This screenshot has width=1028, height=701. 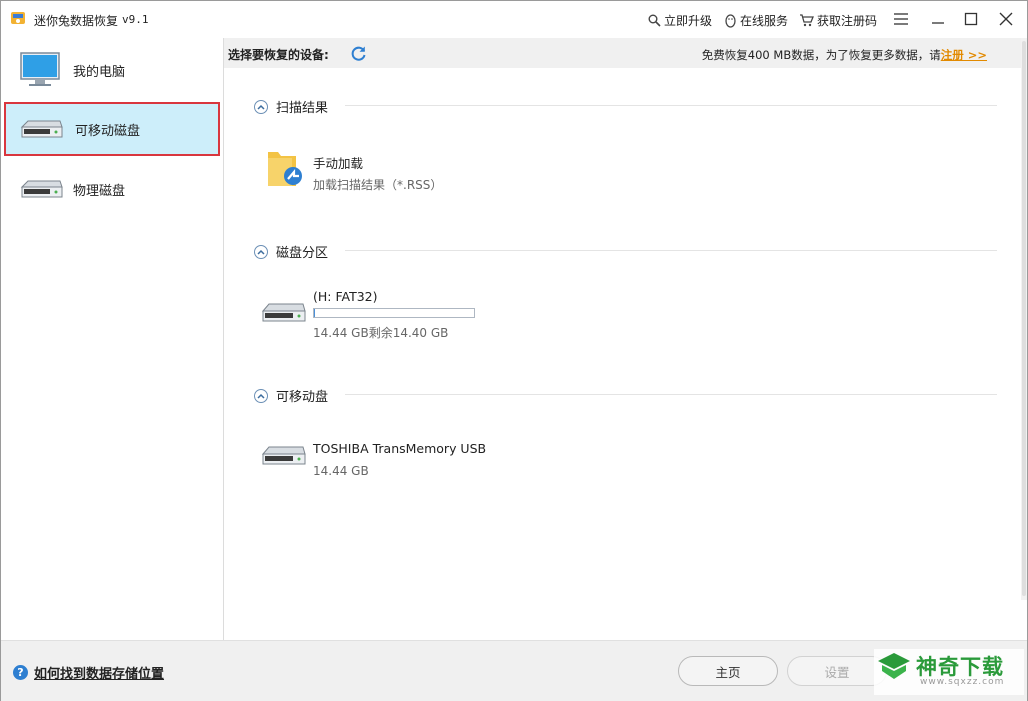 I want to click on menu-button, so click(x=901, y=19).